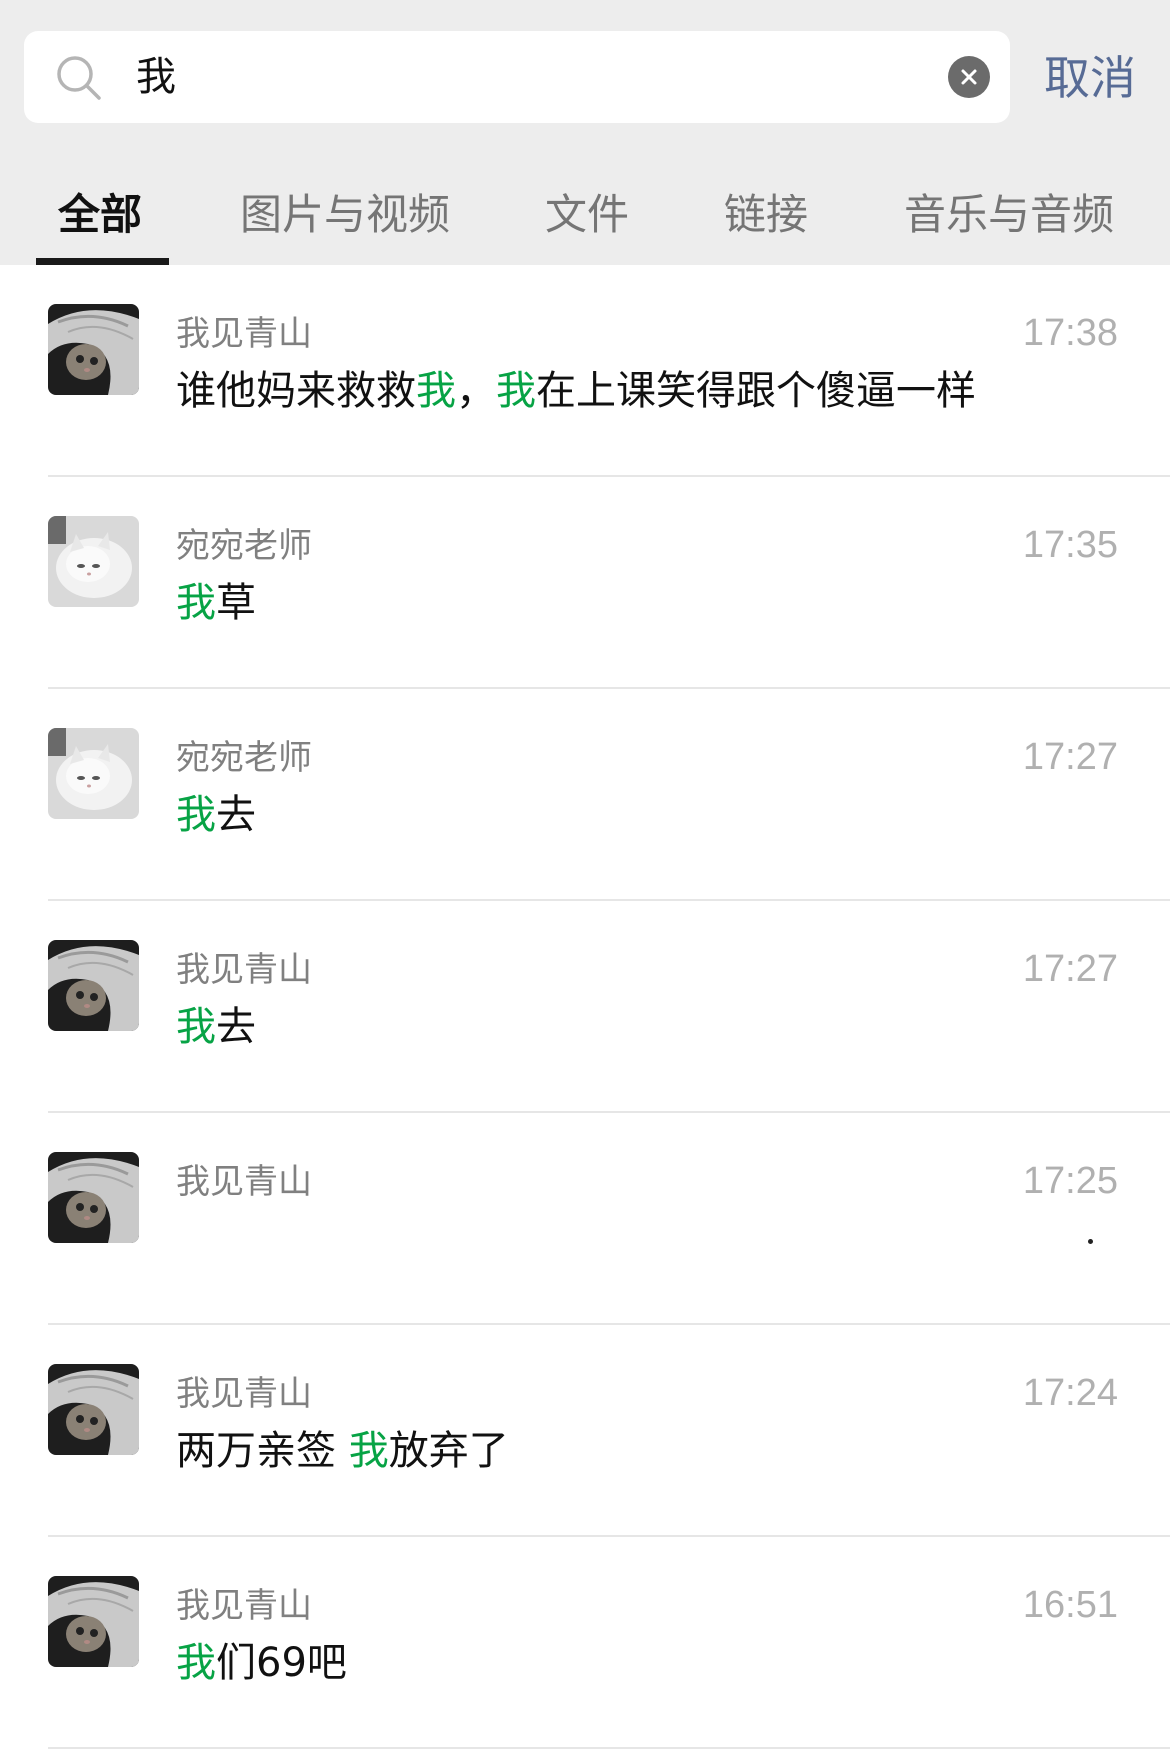 The height and width of the screenshot is (1758, 1170). Describe the element at coordinates (587, 215) in the screenshot. I see `tab-files: 文件` at that location.